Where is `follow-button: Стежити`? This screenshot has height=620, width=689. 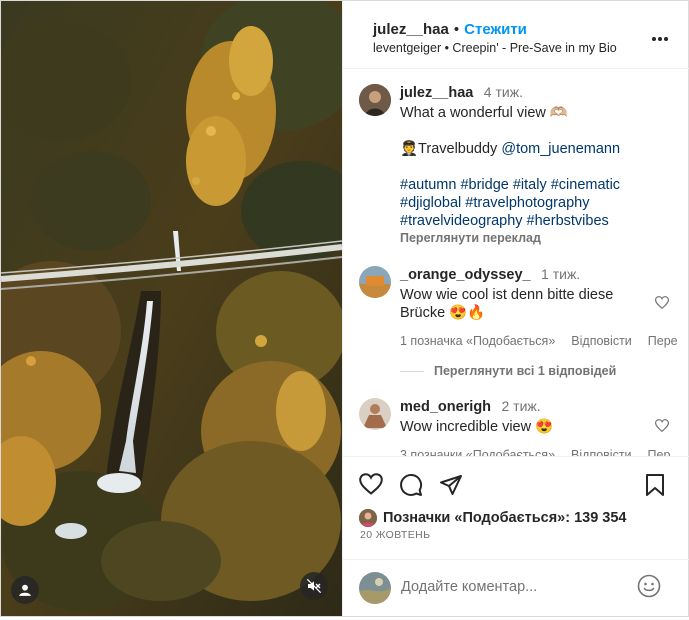 follow-button: Стежити is located at coordinates (495, 29).